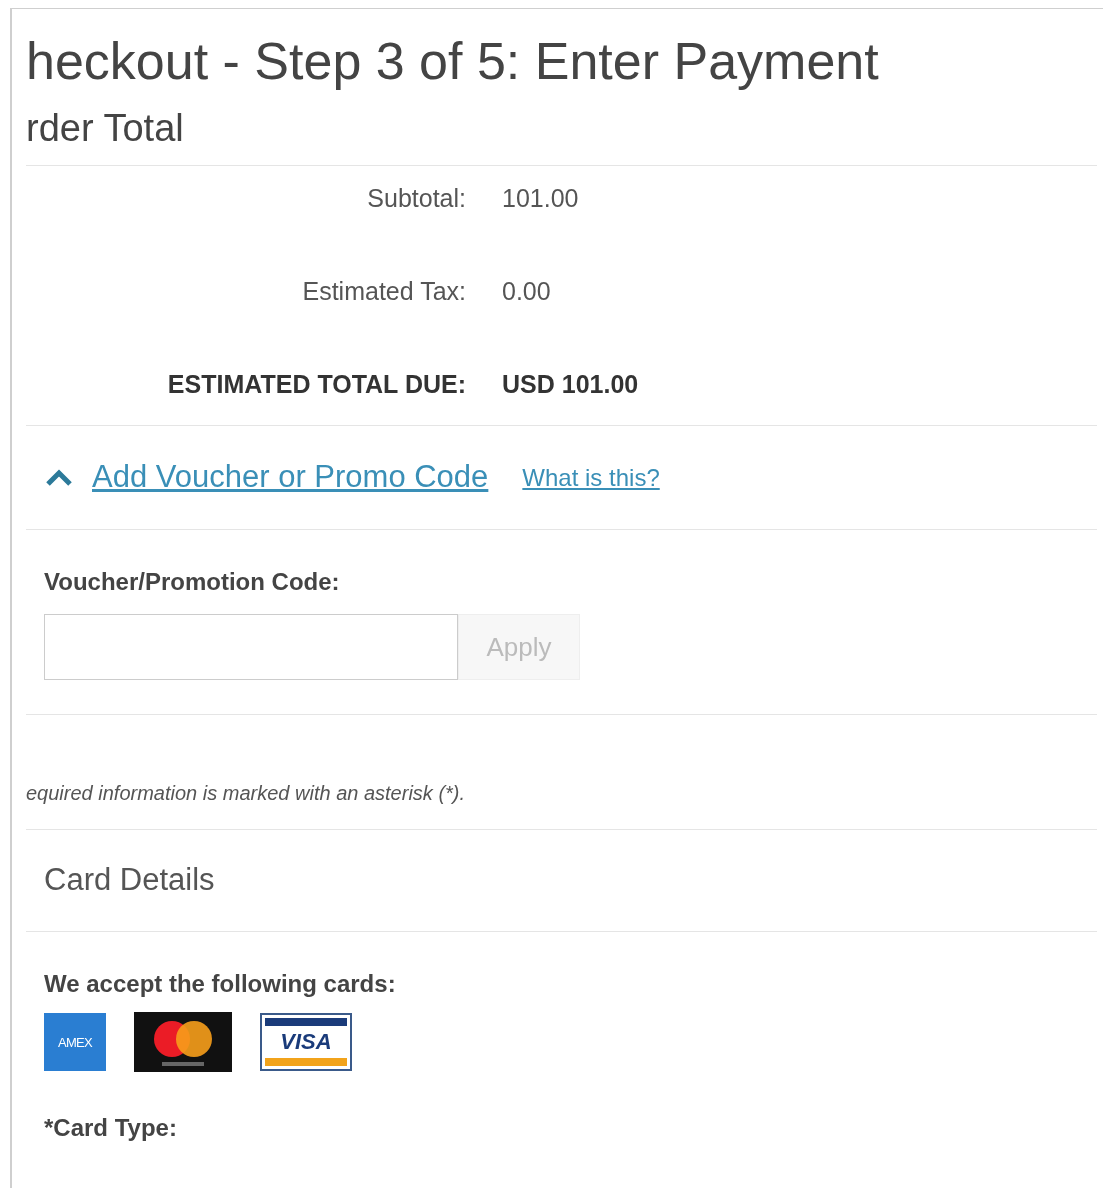 This screenshot has width=1103, height=1188. What do you see at coordinates (416, 198) in the screenshot?
I see `summary-label: Subtotal:` at bounding box center [416, 198].